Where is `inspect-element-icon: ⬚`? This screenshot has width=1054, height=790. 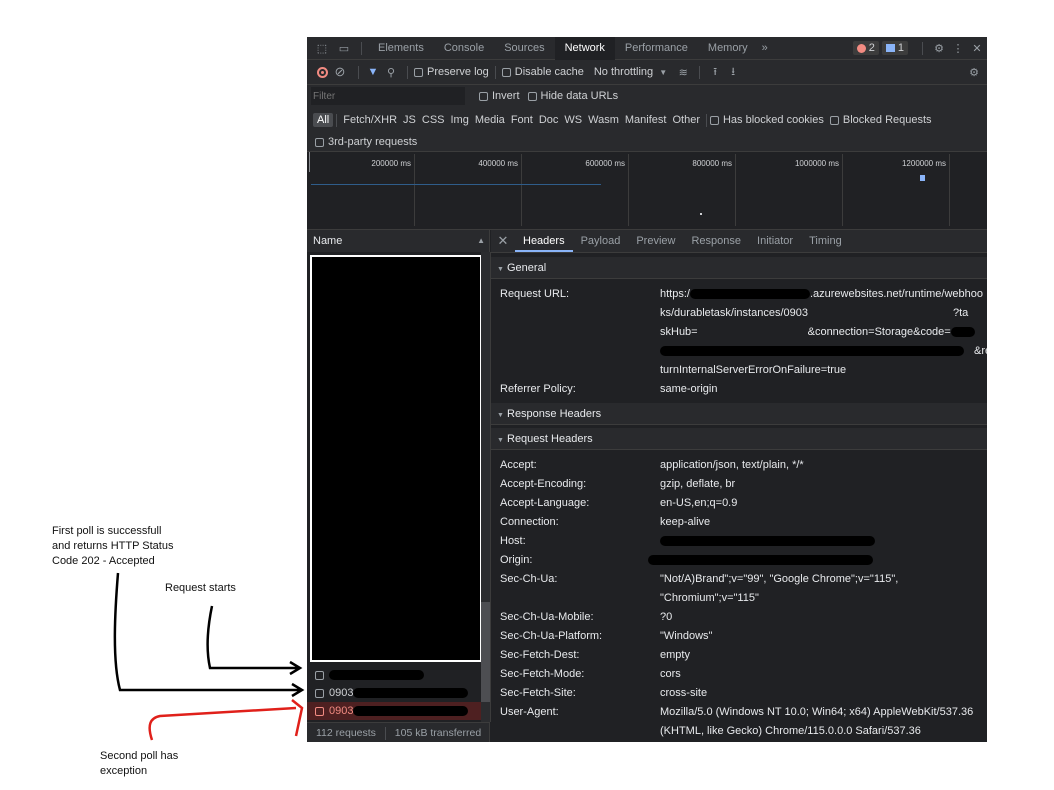 inspect-element-icon: ⬚ is located at coordinates (322, 48).